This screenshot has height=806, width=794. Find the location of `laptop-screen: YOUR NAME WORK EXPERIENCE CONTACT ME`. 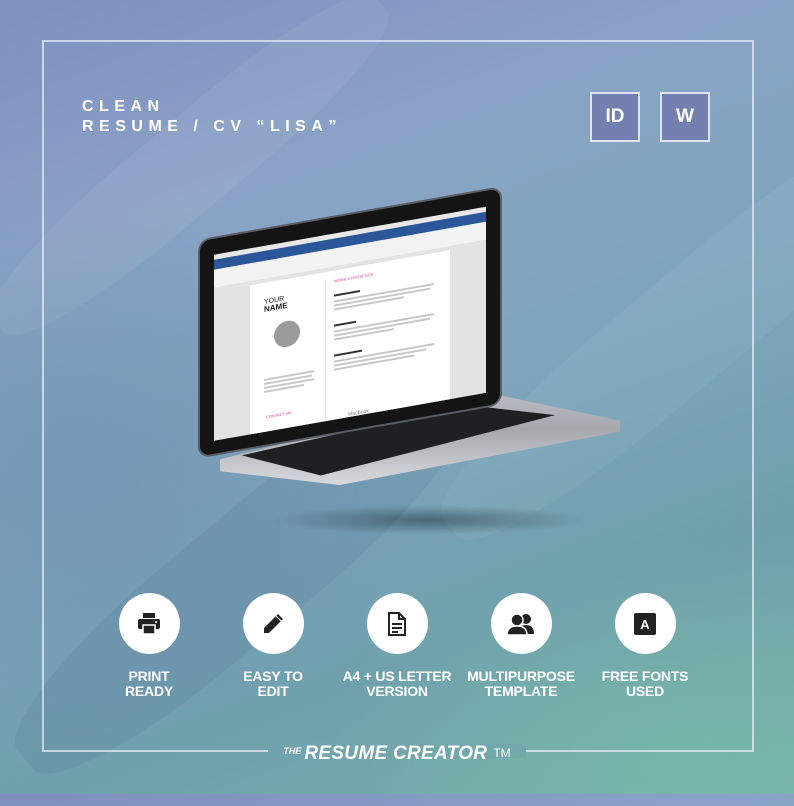

laptop-screen: YOUR NAME WORK EXPERIENCE CONTACT ME is located at coordinates (350, 323).